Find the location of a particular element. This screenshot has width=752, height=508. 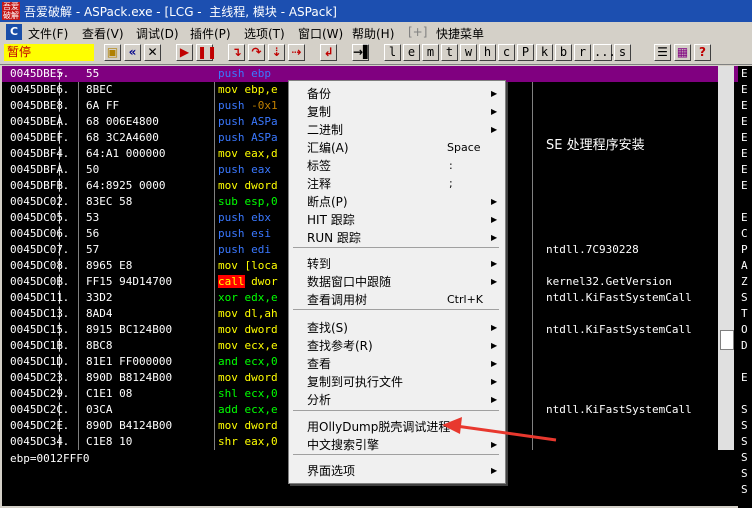

row-operands: -0x1 is located at coordinates (264, 105).